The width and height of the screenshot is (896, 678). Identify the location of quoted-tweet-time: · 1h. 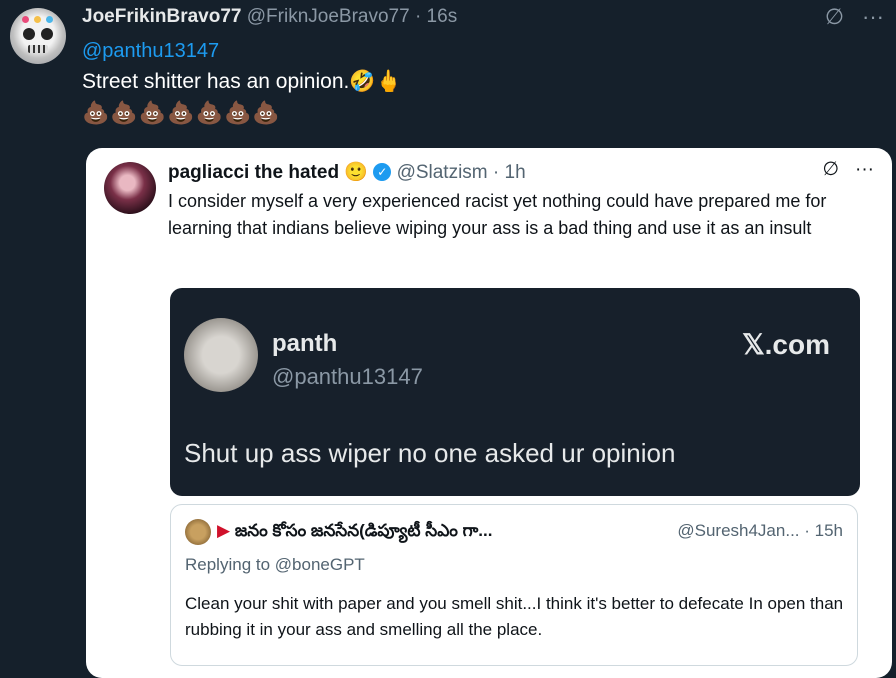
(509, 172).